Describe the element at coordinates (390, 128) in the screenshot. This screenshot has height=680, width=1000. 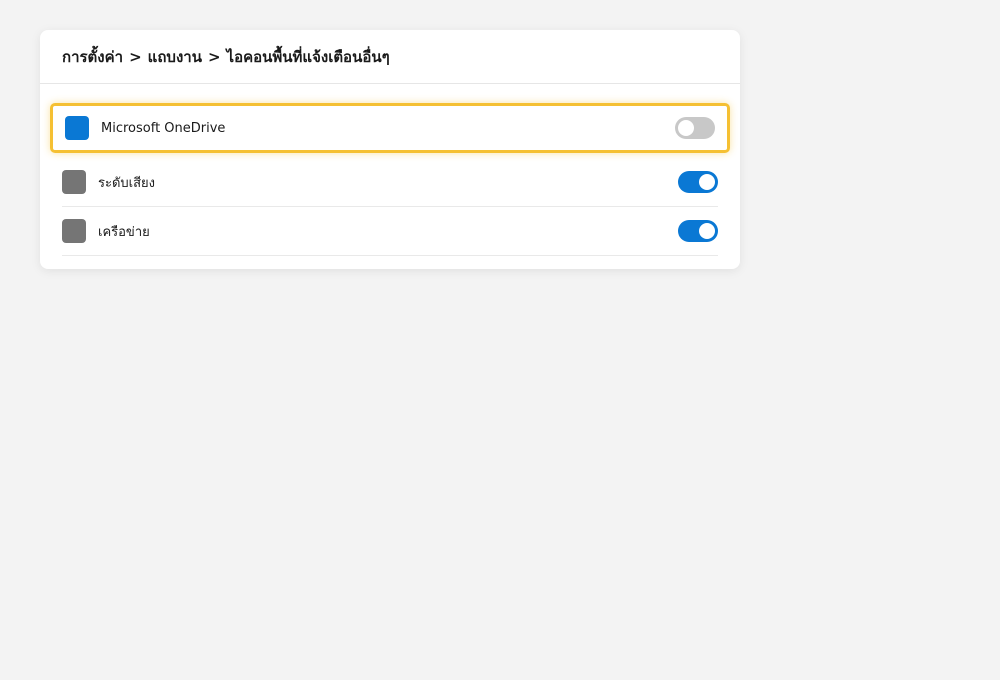
I see `list-item-onedrive: Microsoft OneDrive` at that location.